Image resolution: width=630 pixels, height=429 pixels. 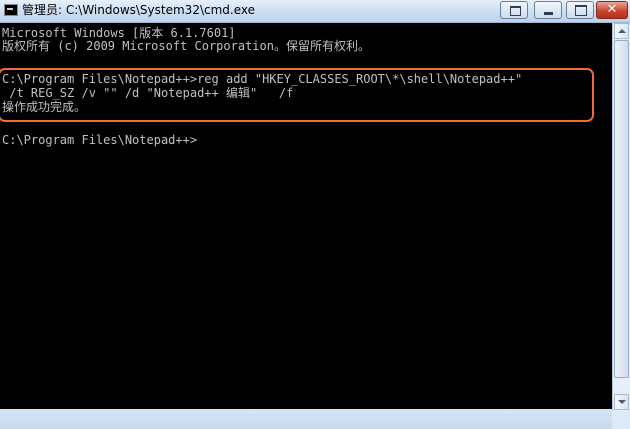 What do you see at coordinates (548, 13) in the screenshot?
I see `minimize-icon` at bounding box center [548, 13].